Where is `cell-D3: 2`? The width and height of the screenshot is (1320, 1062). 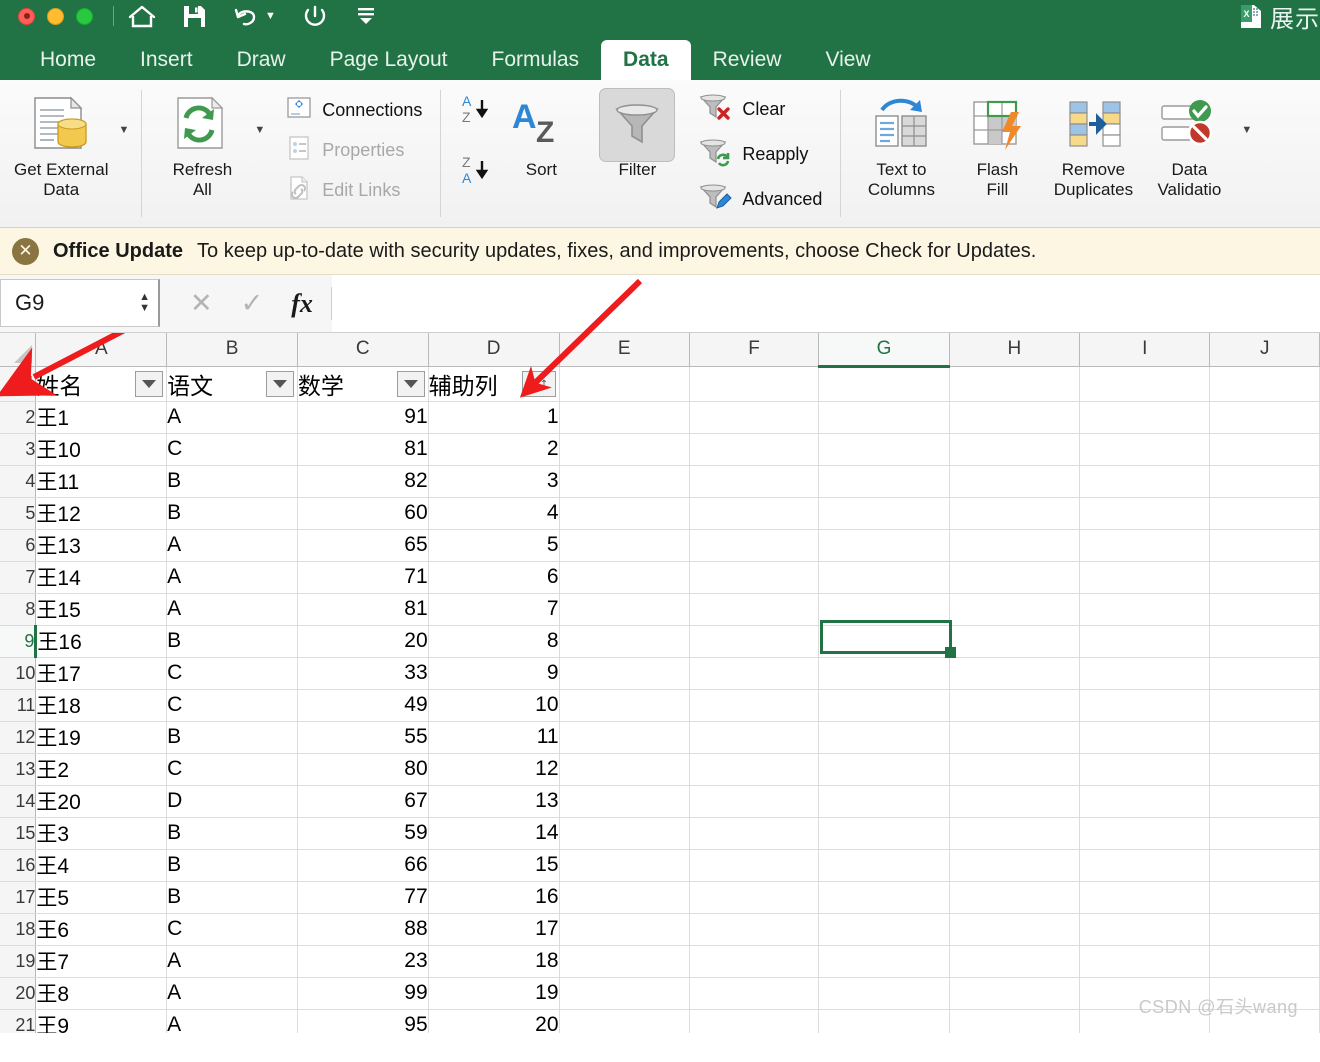
cell-D3: 2 is located at coordinates (494, 449).